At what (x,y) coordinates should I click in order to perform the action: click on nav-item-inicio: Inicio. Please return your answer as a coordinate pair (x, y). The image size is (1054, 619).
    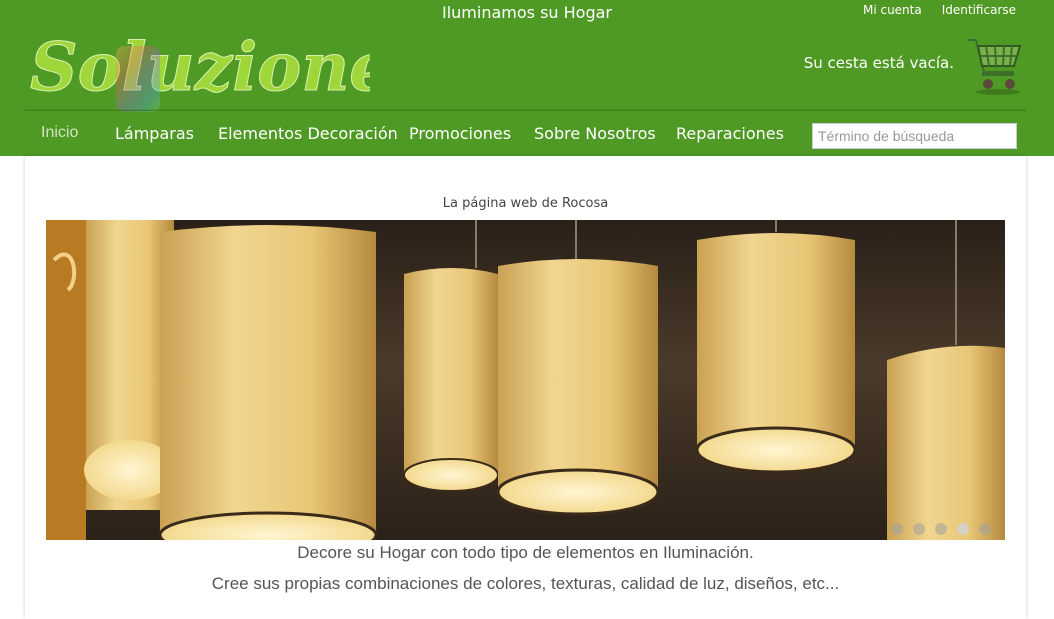
    Looking at the image, I should click on (59, 133).